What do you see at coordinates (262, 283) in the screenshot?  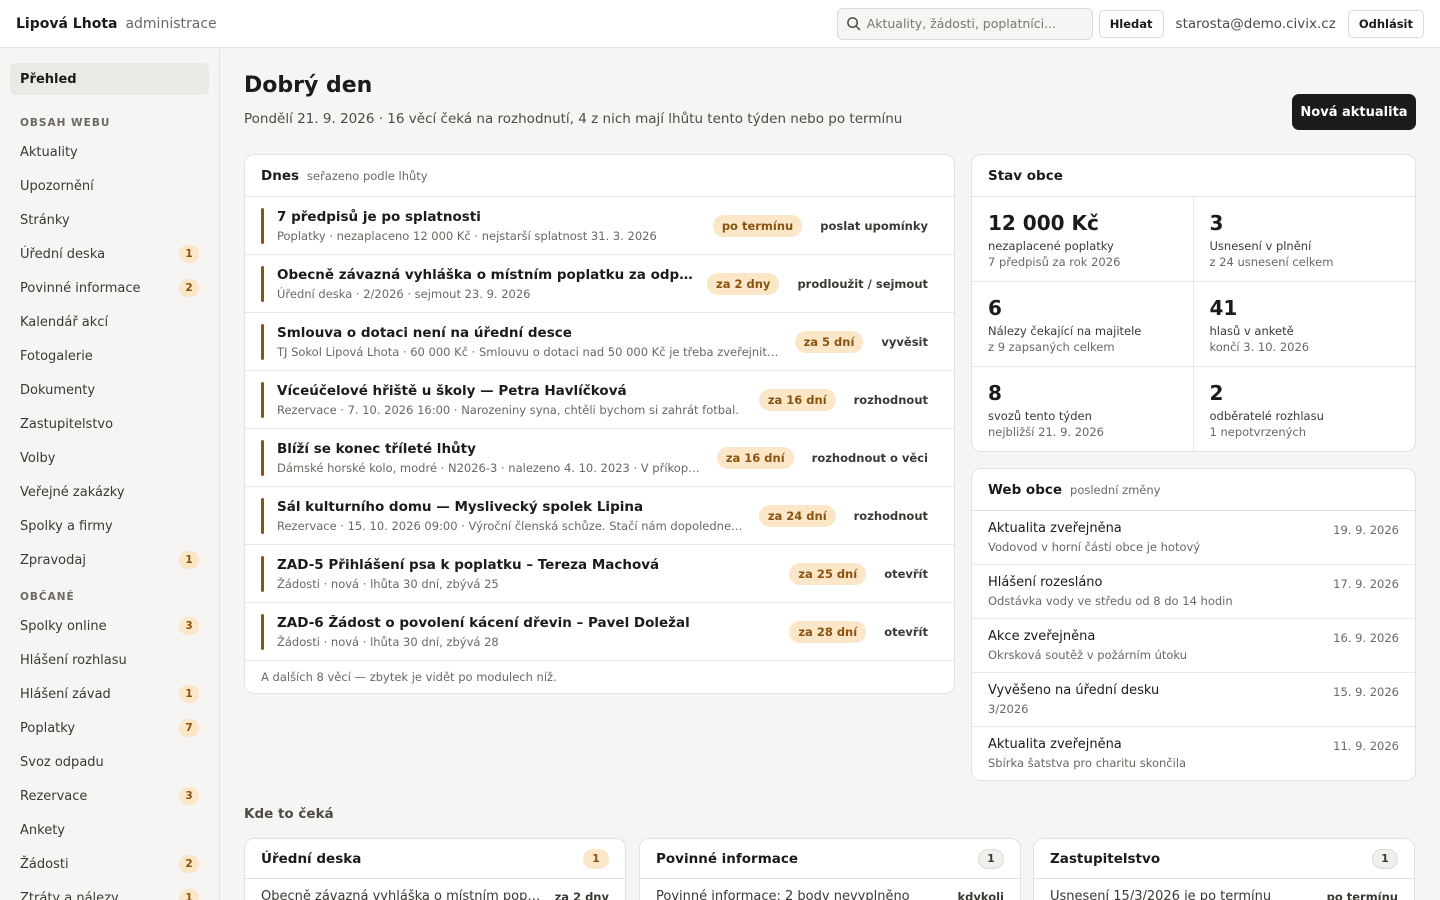 I see `task-priority-bar` at bounding box center [262, 283].